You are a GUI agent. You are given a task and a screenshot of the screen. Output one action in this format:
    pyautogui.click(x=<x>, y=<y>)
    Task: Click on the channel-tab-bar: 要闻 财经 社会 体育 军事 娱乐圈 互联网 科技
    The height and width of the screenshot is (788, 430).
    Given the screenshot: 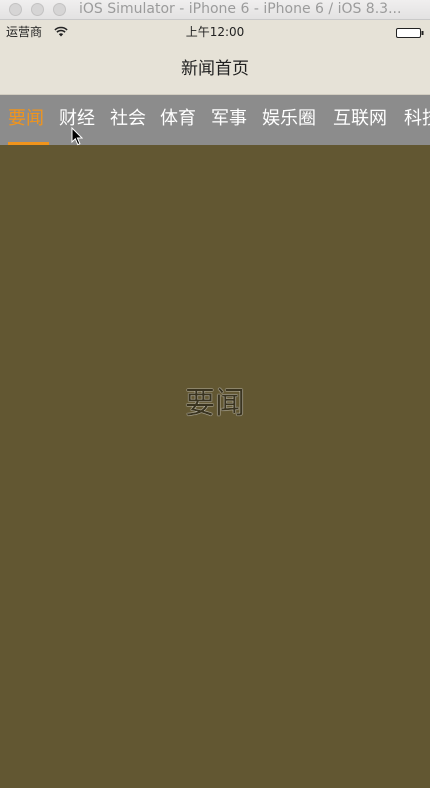 What is the action you would take?
    pyautogui.click(x=215, y=120)
    